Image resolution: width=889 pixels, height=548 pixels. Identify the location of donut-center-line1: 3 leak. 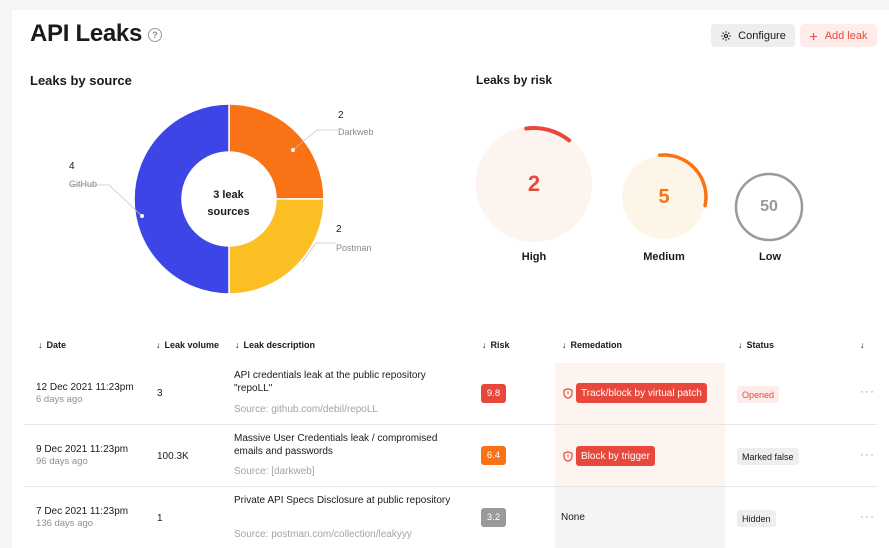
(228, 195).